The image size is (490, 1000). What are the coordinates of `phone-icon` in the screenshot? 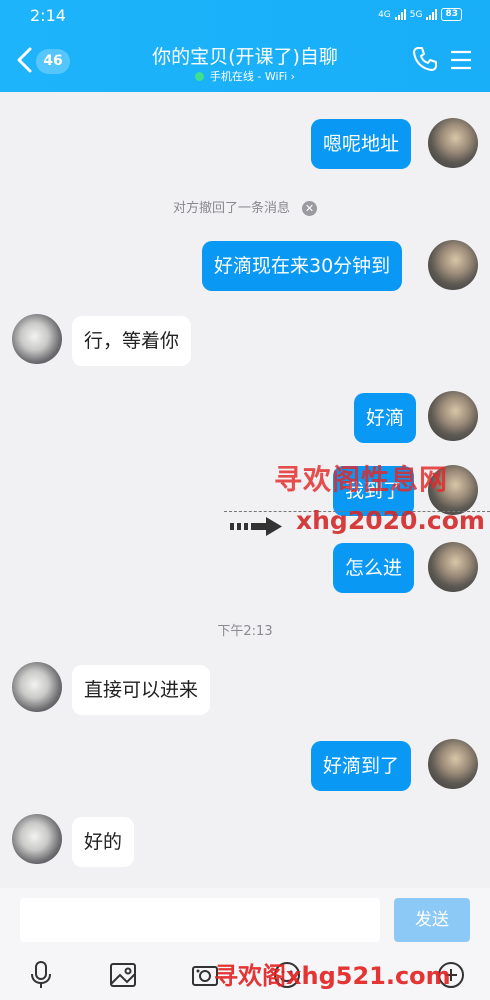 It's located at (425, 59).